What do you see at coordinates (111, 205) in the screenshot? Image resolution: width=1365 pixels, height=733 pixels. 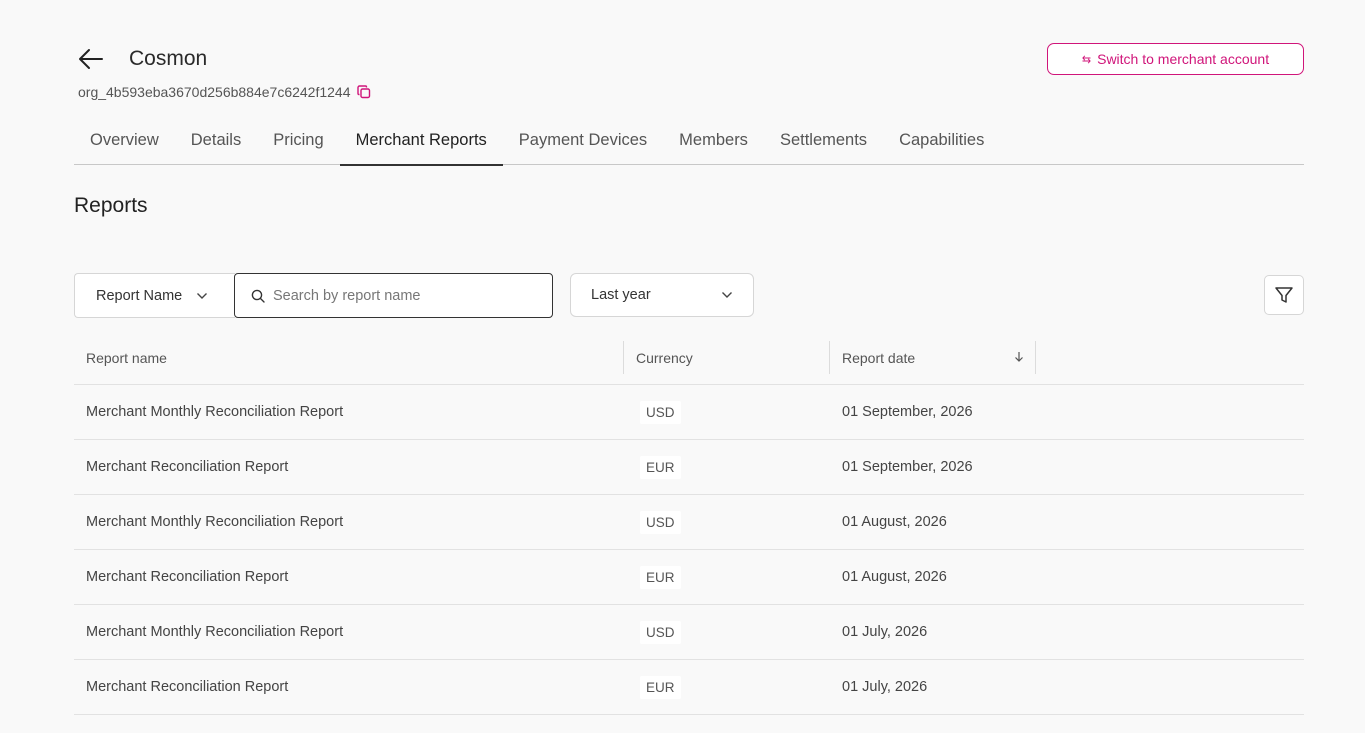 I see `section-title: Reports` at bounding box center [111, 205].